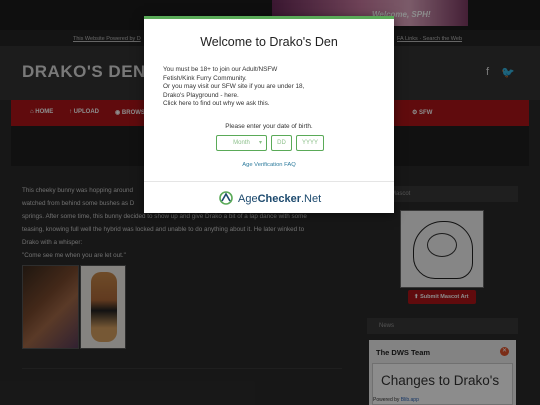  I want to click on year-input: YYYY, so click(310, 143).